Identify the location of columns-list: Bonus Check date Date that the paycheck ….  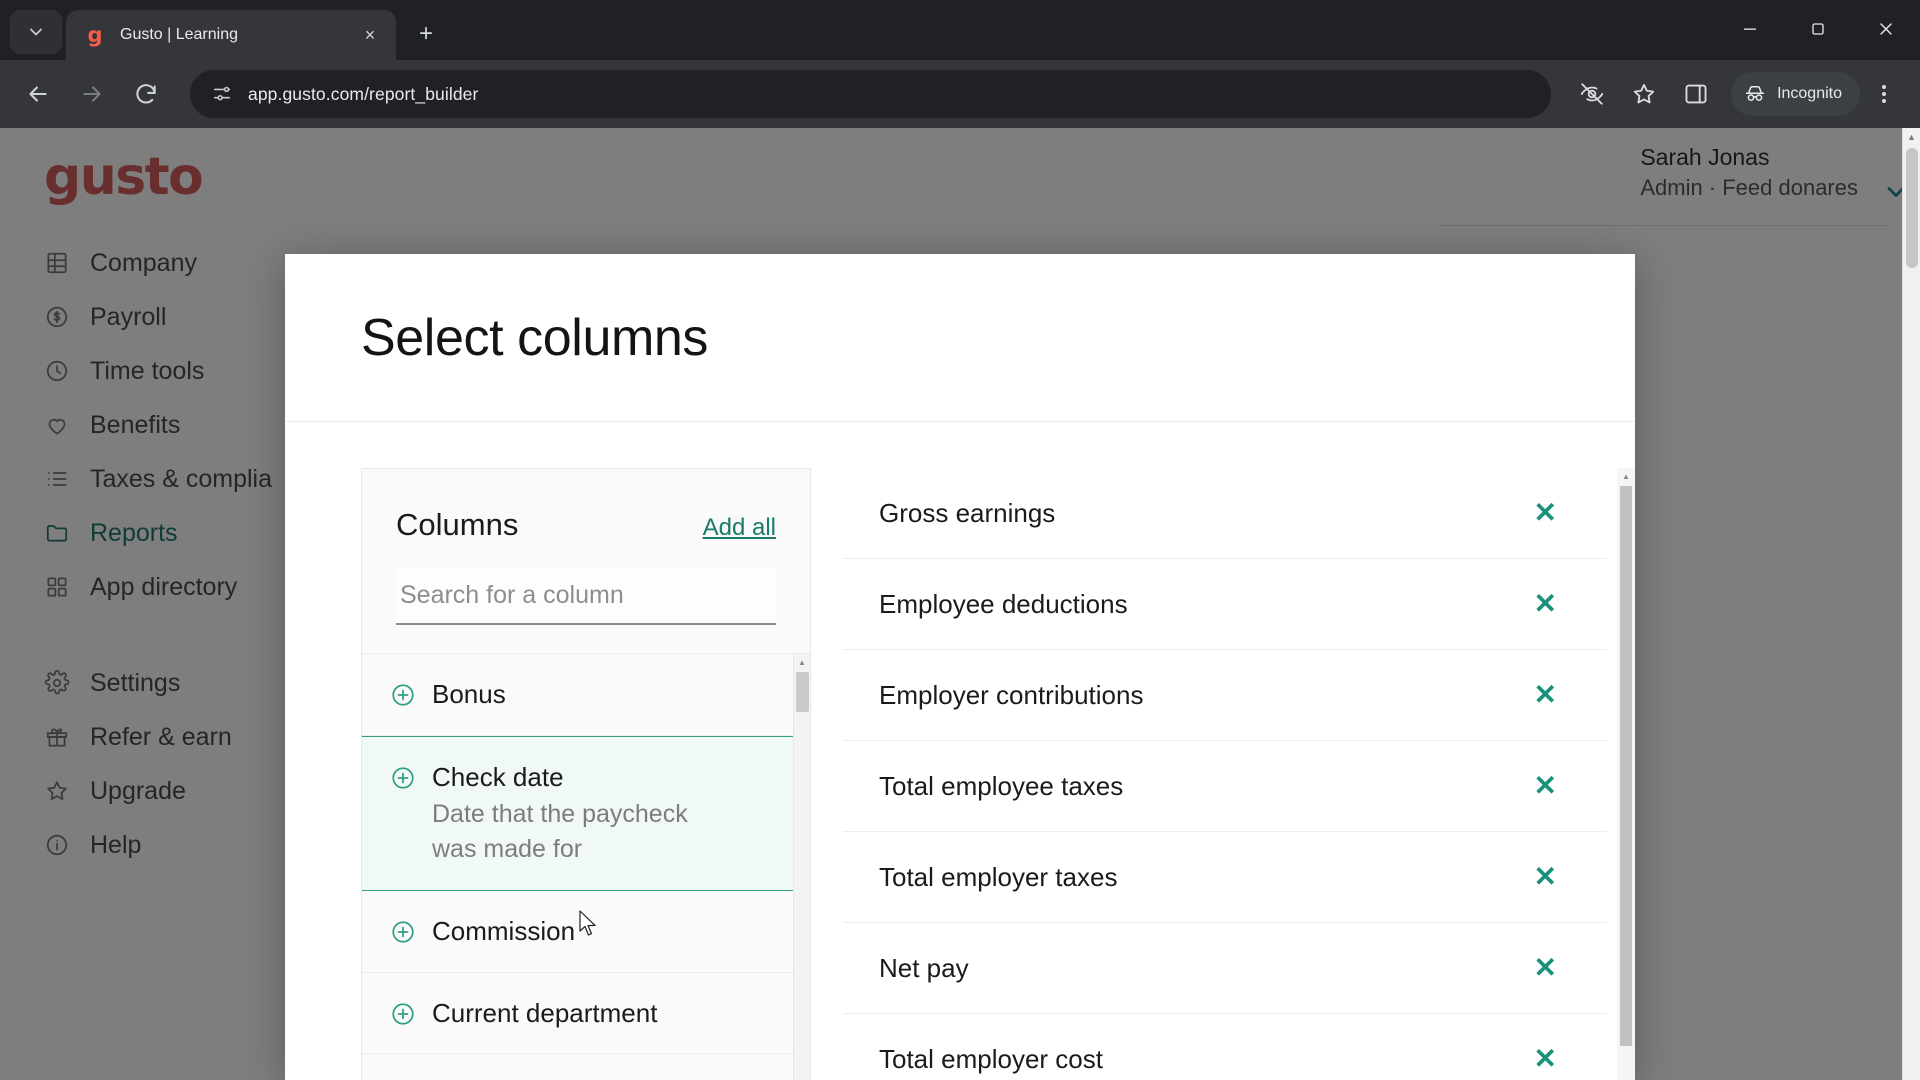
(586, 866).